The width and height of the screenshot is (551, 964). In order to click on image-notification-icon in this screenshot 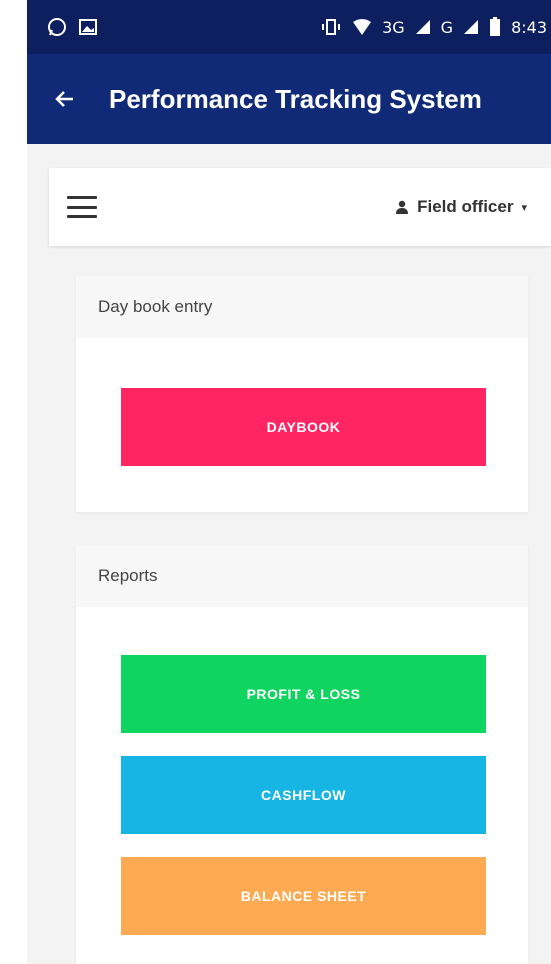, I will do `click(88, 27)`.